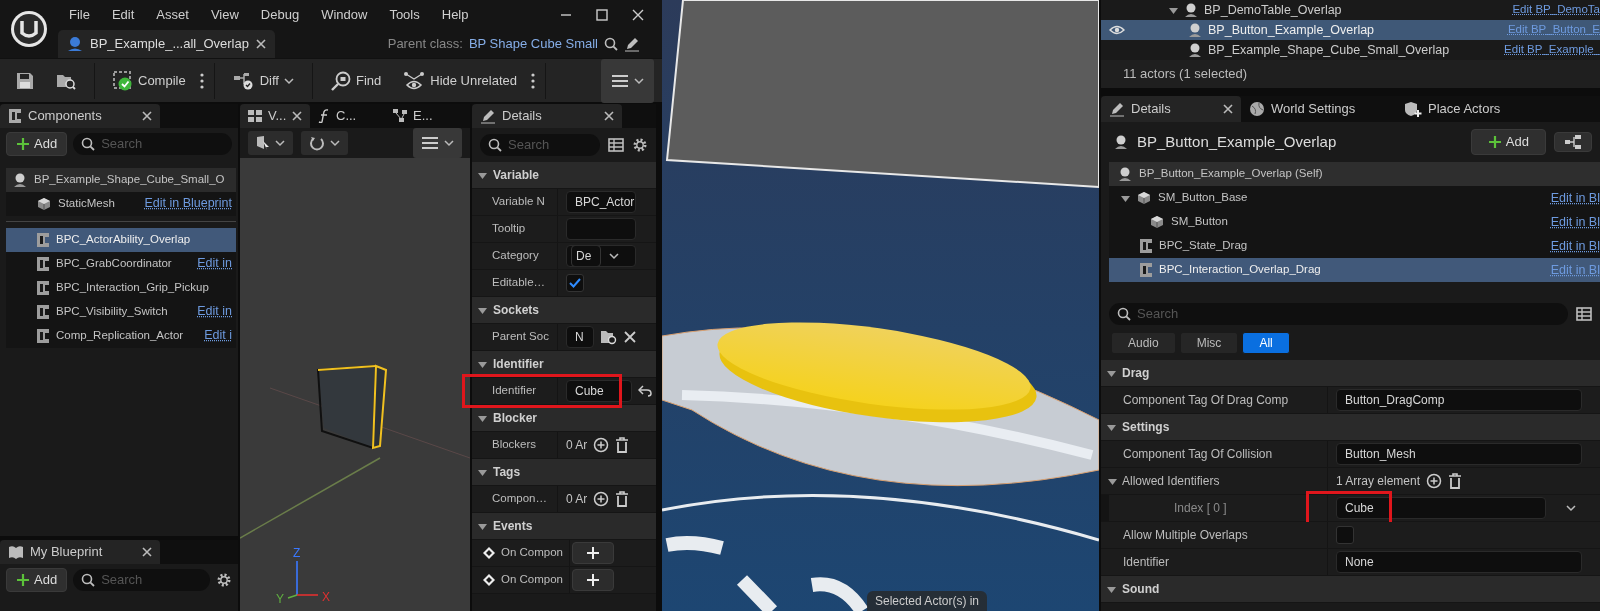 The width and height of the screenshot is (1600, 611). I want to click on section-header: Tags, so click(507, 472).